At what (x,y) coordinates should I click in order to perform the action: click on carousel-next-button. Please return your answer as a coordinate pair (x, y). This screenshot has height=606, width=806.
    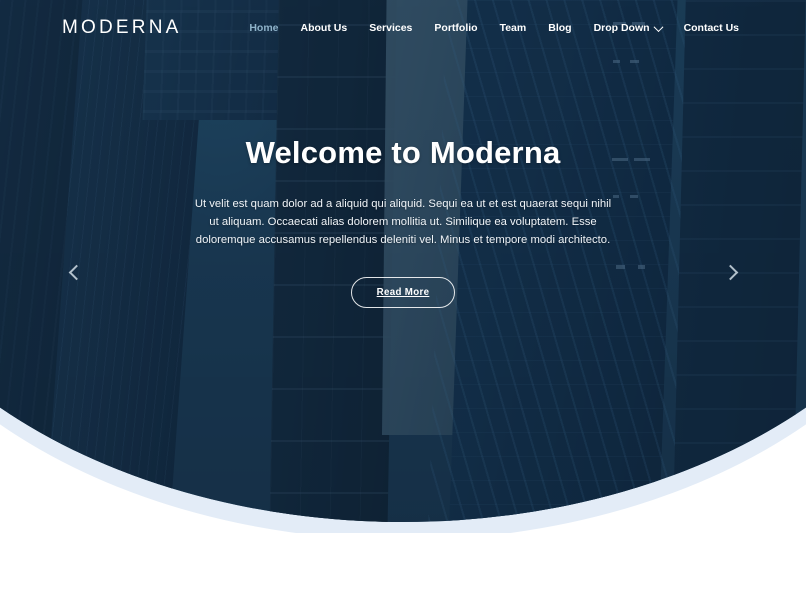
    Looking at the image, I should click on (733, 273).